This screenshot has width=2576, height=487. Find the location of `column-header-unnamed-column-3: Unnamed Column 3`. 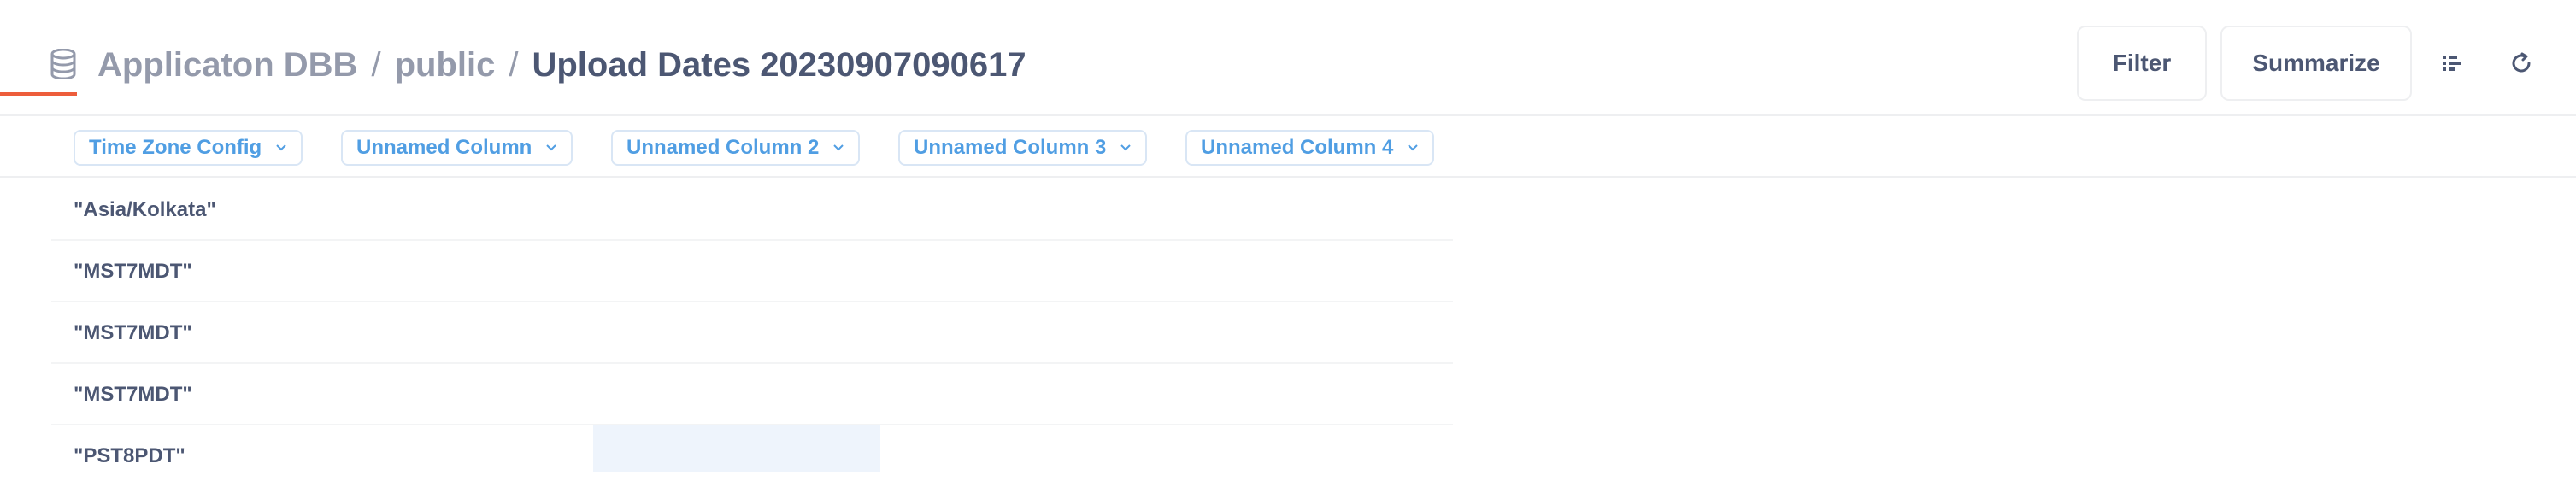

column-header-unnamed-column-3: Unnamed Column 3 is located at coordinates (1023, 148).